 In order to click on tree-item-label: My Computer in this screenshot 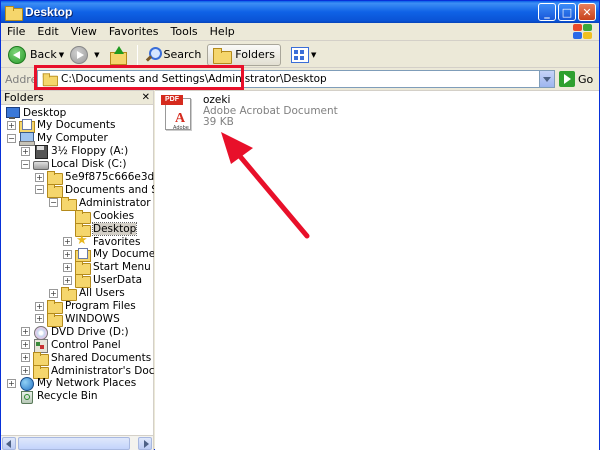, I will do `click(72, 138)`.